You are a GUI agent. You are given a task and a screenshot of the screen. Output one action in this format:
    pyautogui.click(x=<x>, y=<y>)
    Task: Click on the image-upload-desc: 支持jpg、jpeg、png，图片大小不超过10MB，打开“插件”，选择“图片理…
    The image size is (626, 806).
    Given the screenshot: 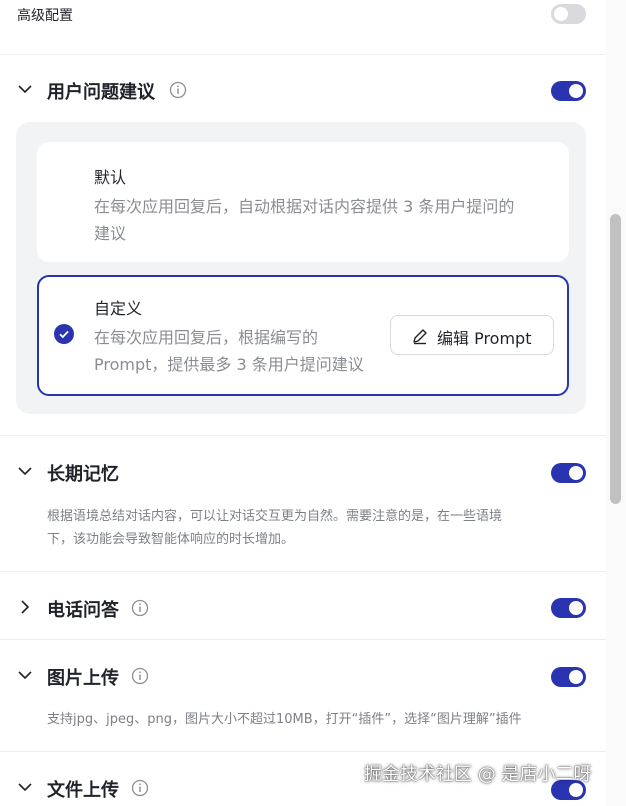 What is the action you would take?
    pyautogui.click(x=284, y=719)
    